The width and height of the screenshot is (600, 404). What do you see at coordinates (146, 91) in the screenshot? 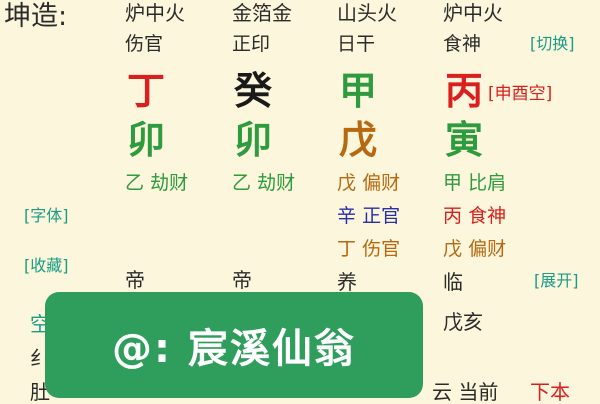
I see `pillar-1-heavenly-stem: 丁` at bounding box center [146, 91].